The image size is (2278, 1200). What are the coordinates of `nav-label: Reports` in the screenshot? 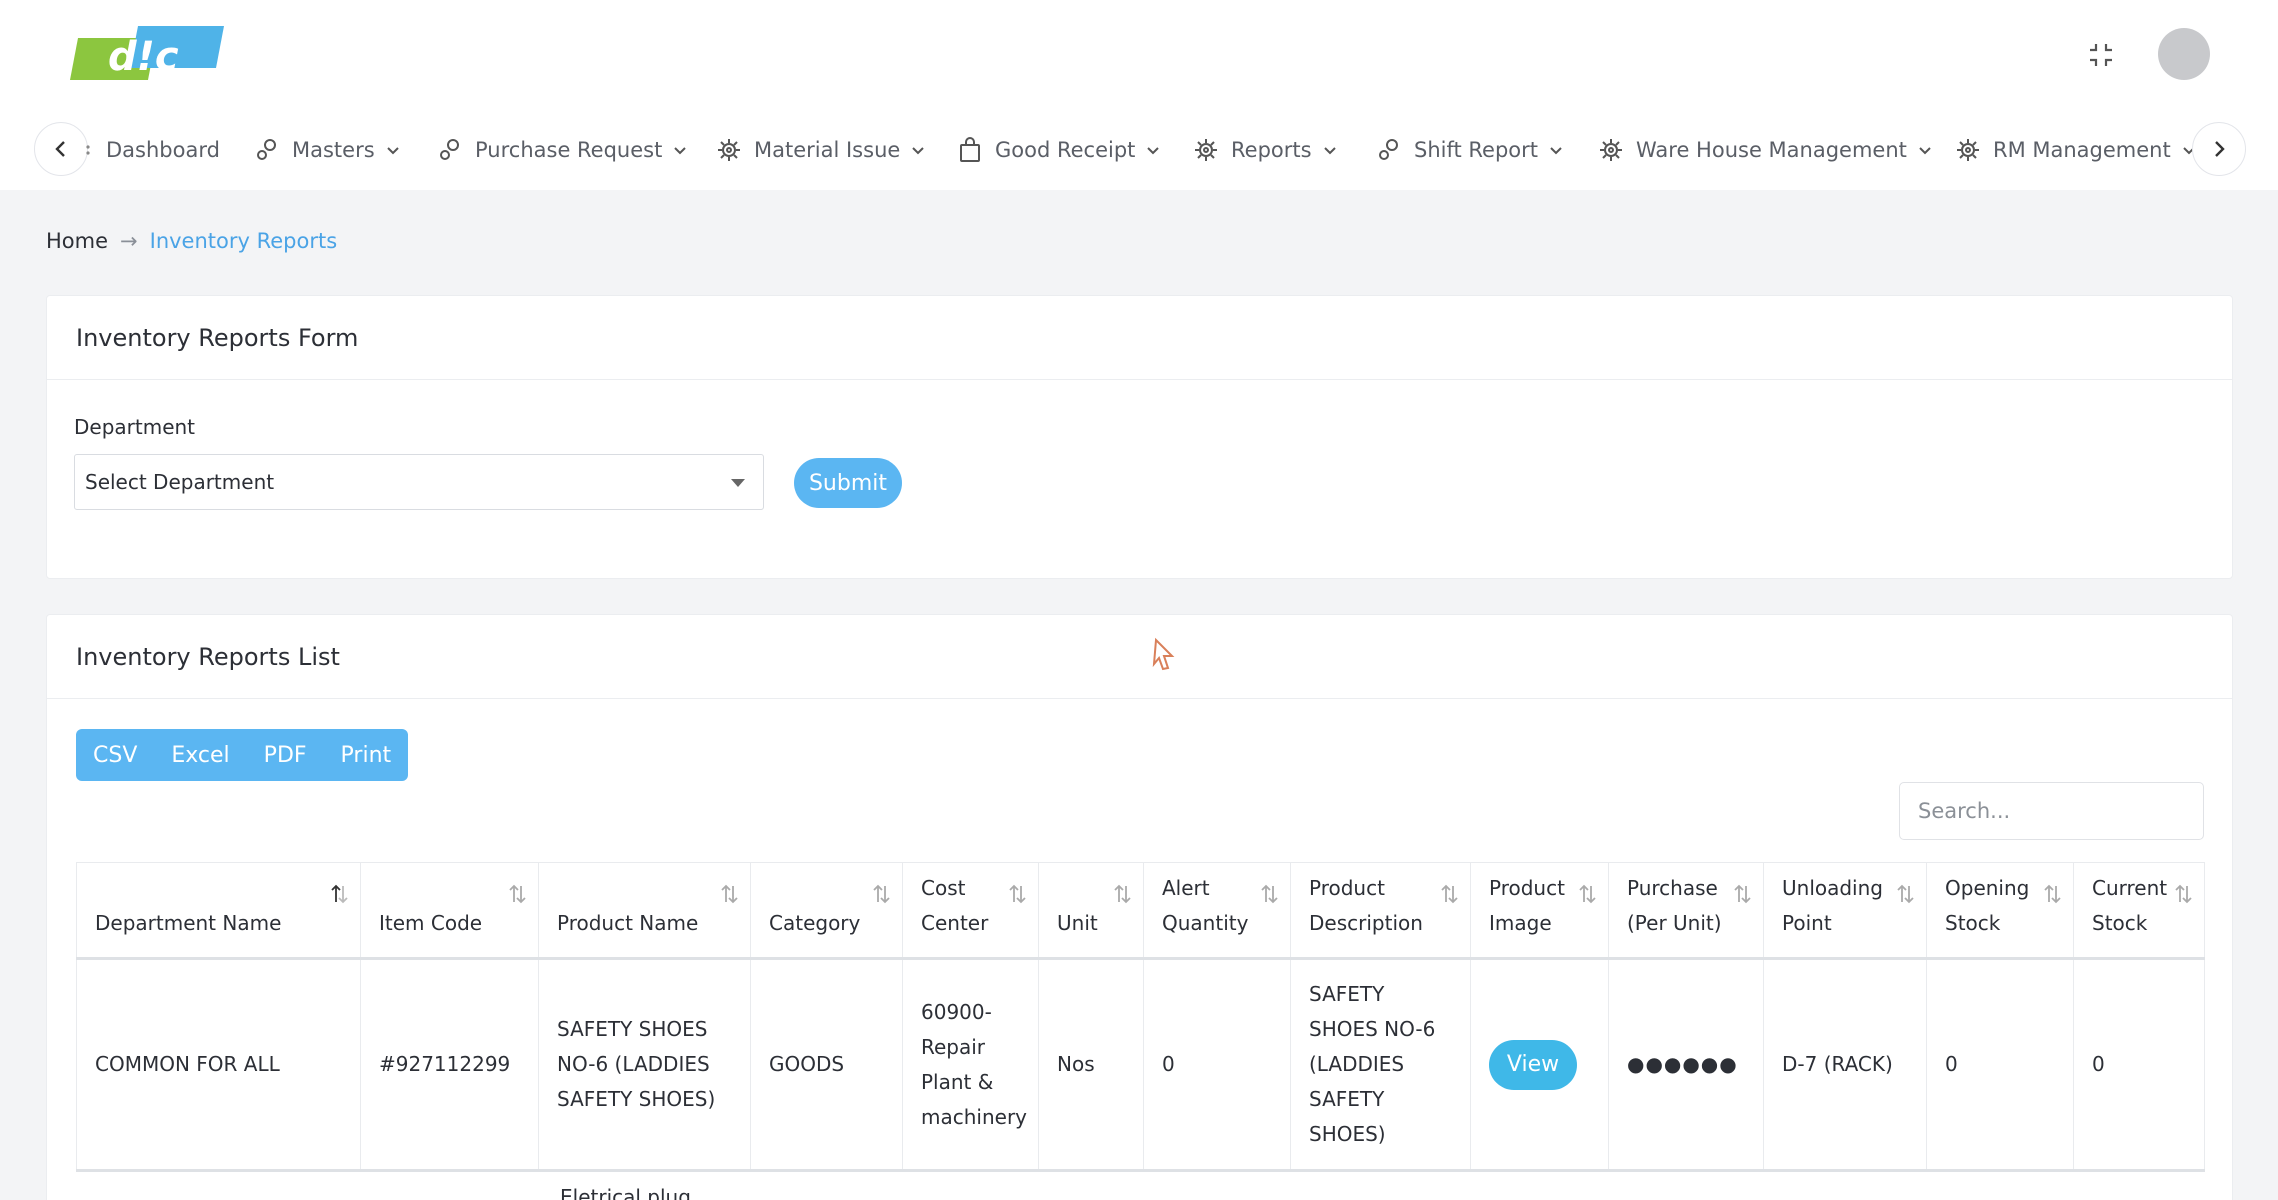 It's located at (1271, 150).